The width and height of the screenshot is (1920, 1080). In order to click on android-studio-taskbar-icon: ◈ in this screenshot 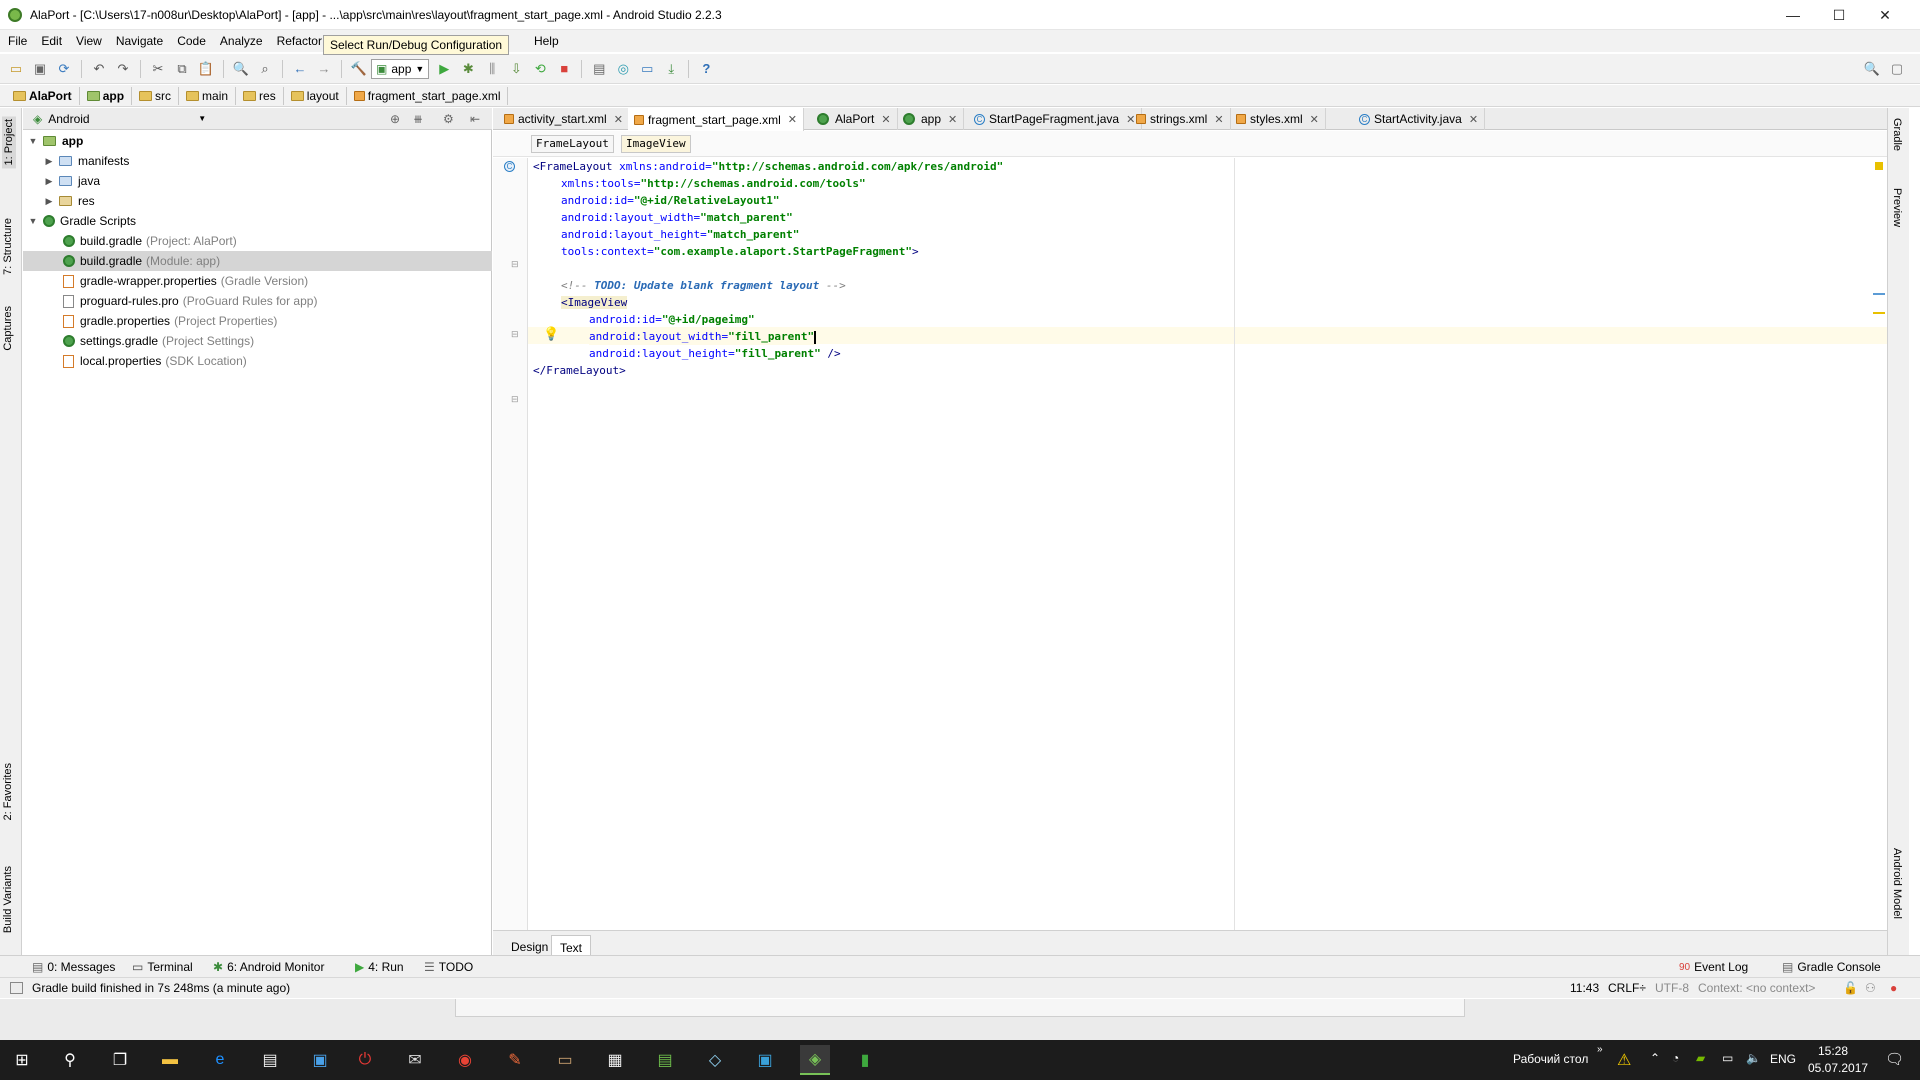, I will do `click(815, 1060)`.